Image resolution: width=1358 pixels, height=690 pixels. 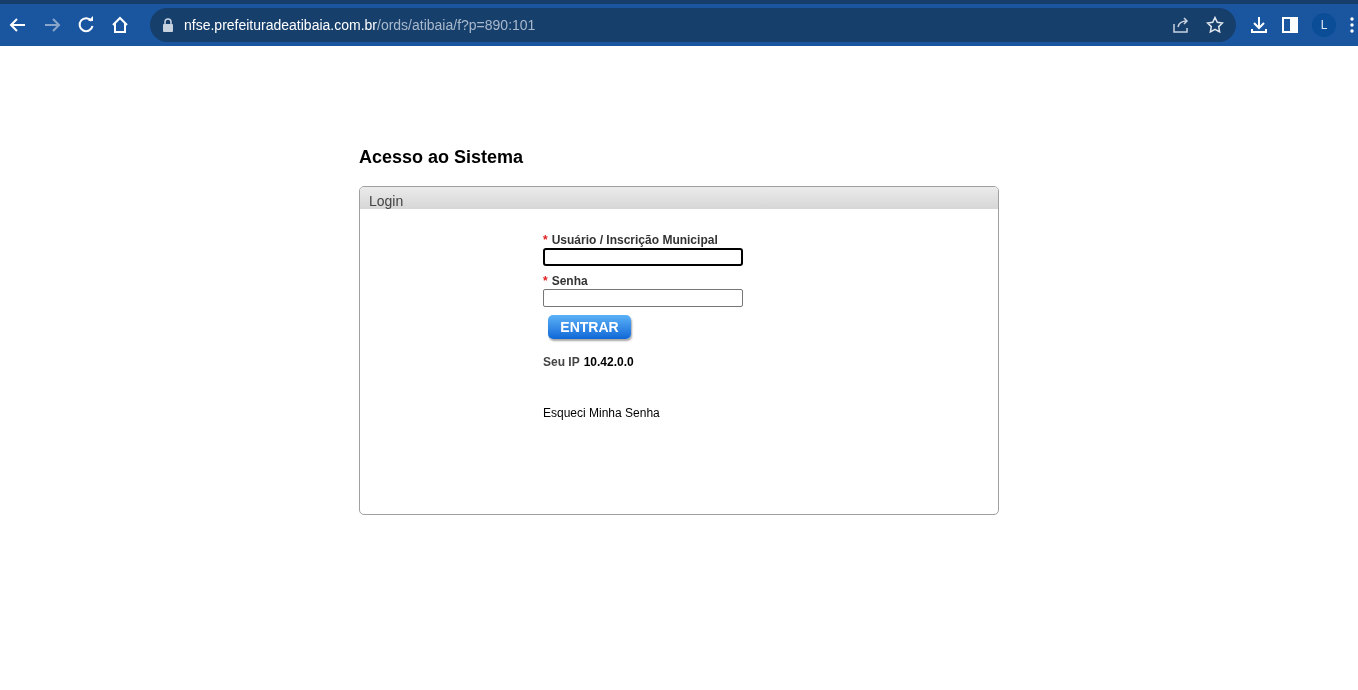 What do you see at coordinates (561, 362) in the screenshot?
I see `ip-label: Seu IP` at bounding box center [561, 362].